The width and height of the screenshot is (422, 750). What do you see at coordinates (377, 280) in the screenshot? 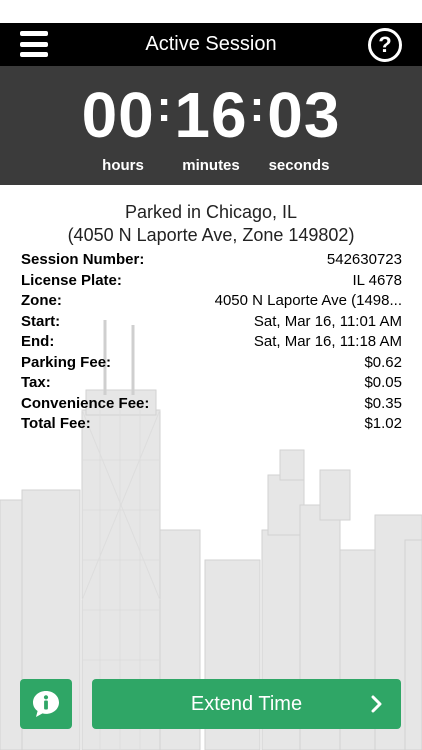
I see `detail-value: IL 4678` at bounding box center [377, 280].